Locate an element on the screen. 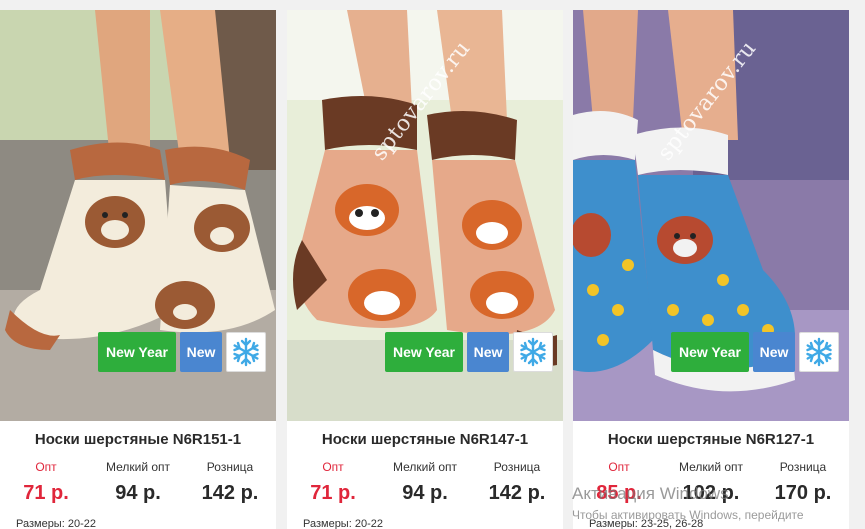 The width and height of the screenshot is (865, 529). sizes-value: 23-25, 26-28 is located at coordinates (672, 523).